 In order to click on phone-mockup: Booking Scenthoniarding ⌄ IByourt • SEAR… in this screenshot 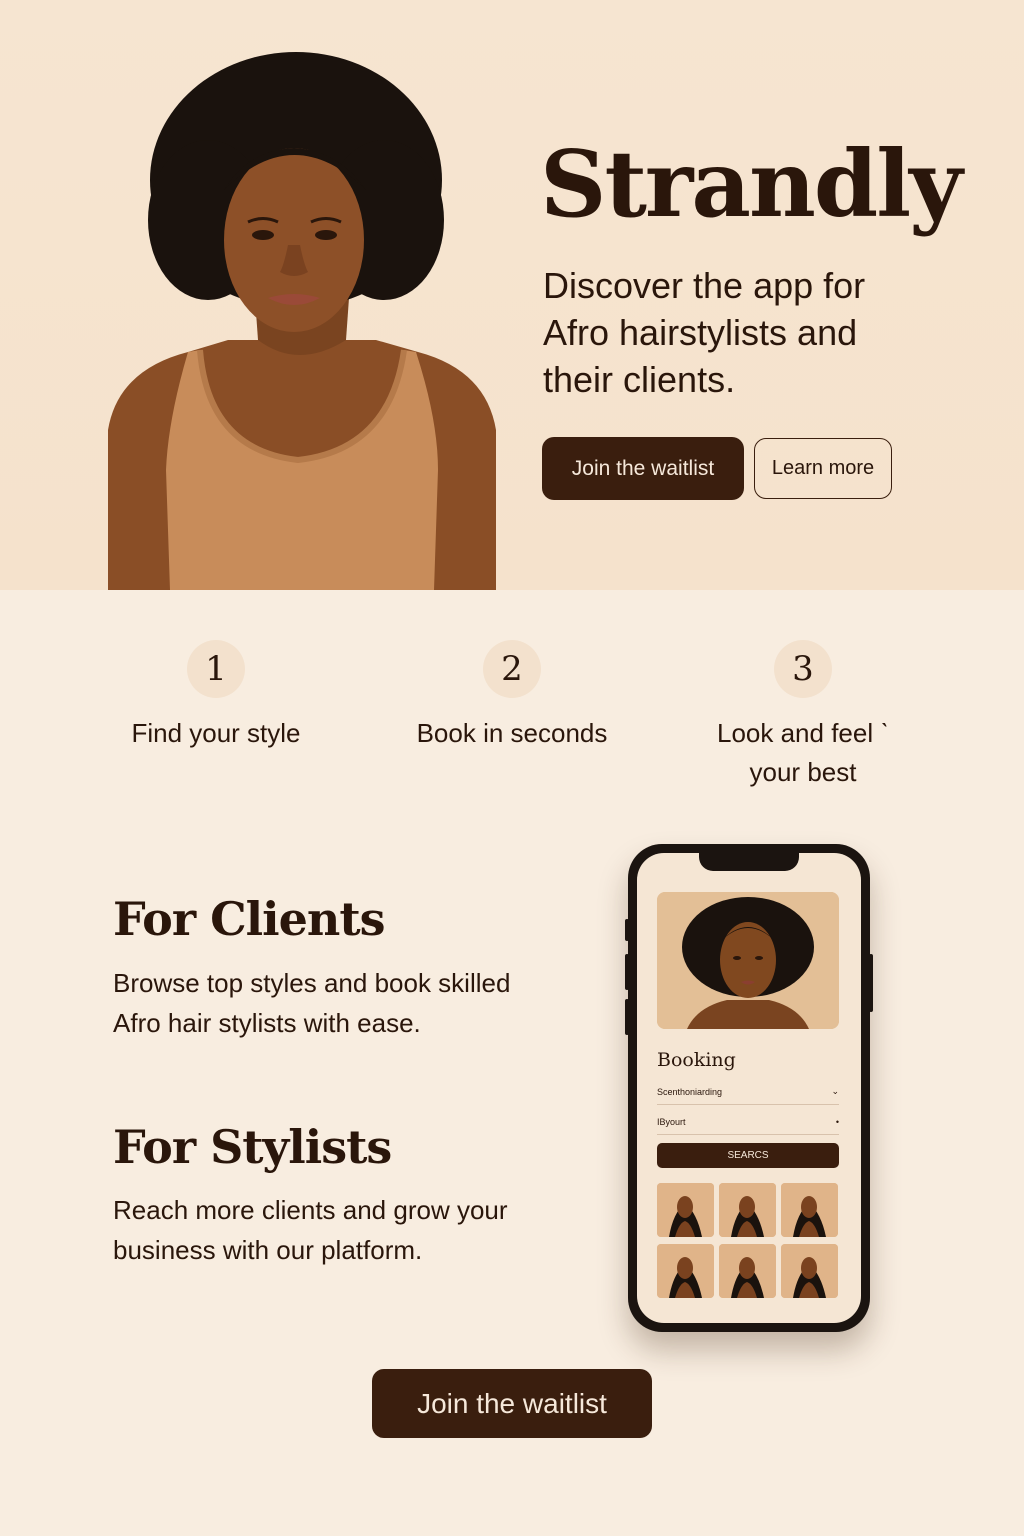, I will do `click(749, 1088)`.